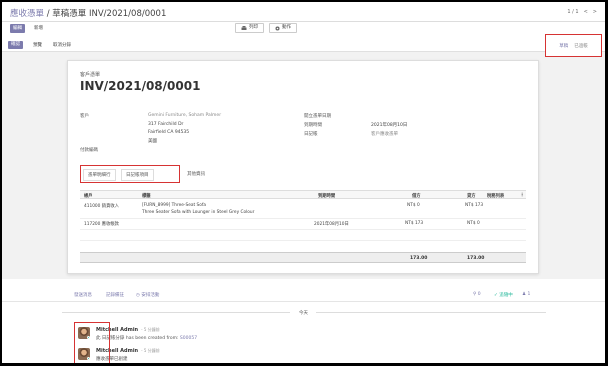 Image resolution: width=608 pixels, height=366 pixels. I want to click on journal-label: 日記帳, so click(311, 134).